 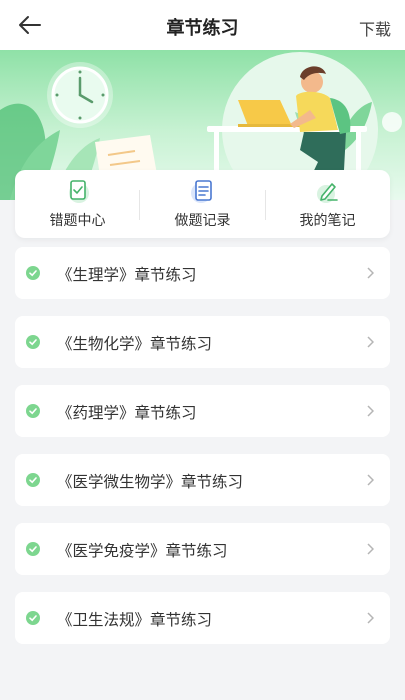 I want to click on top-bar: 章节练习 下载, so click(x=202, y=25).